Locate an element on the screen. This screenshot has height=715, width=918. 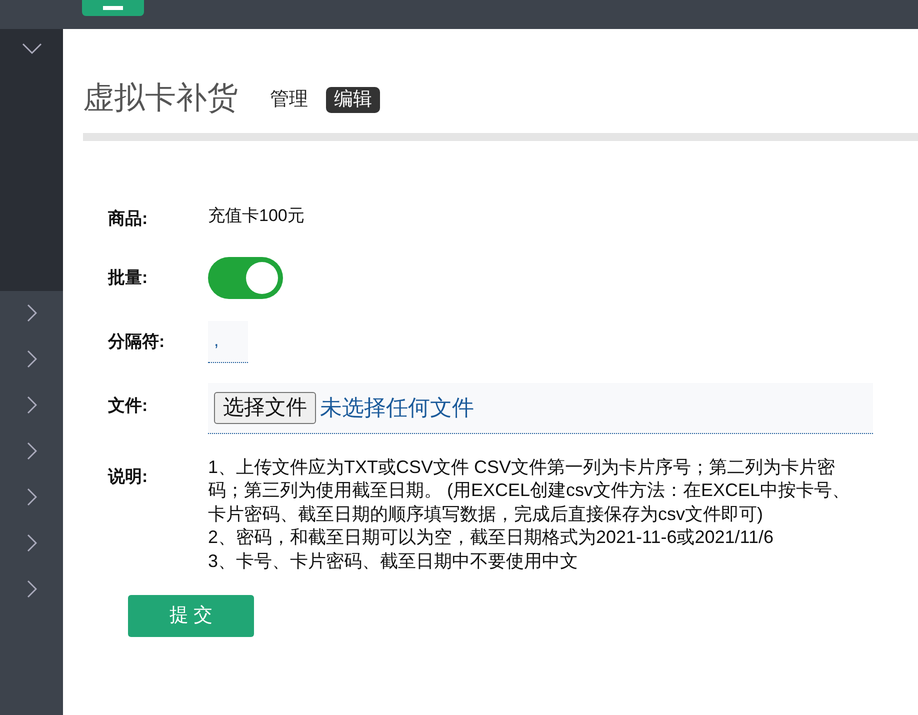
field-label: 批量: is located at coordinates (128, 277).